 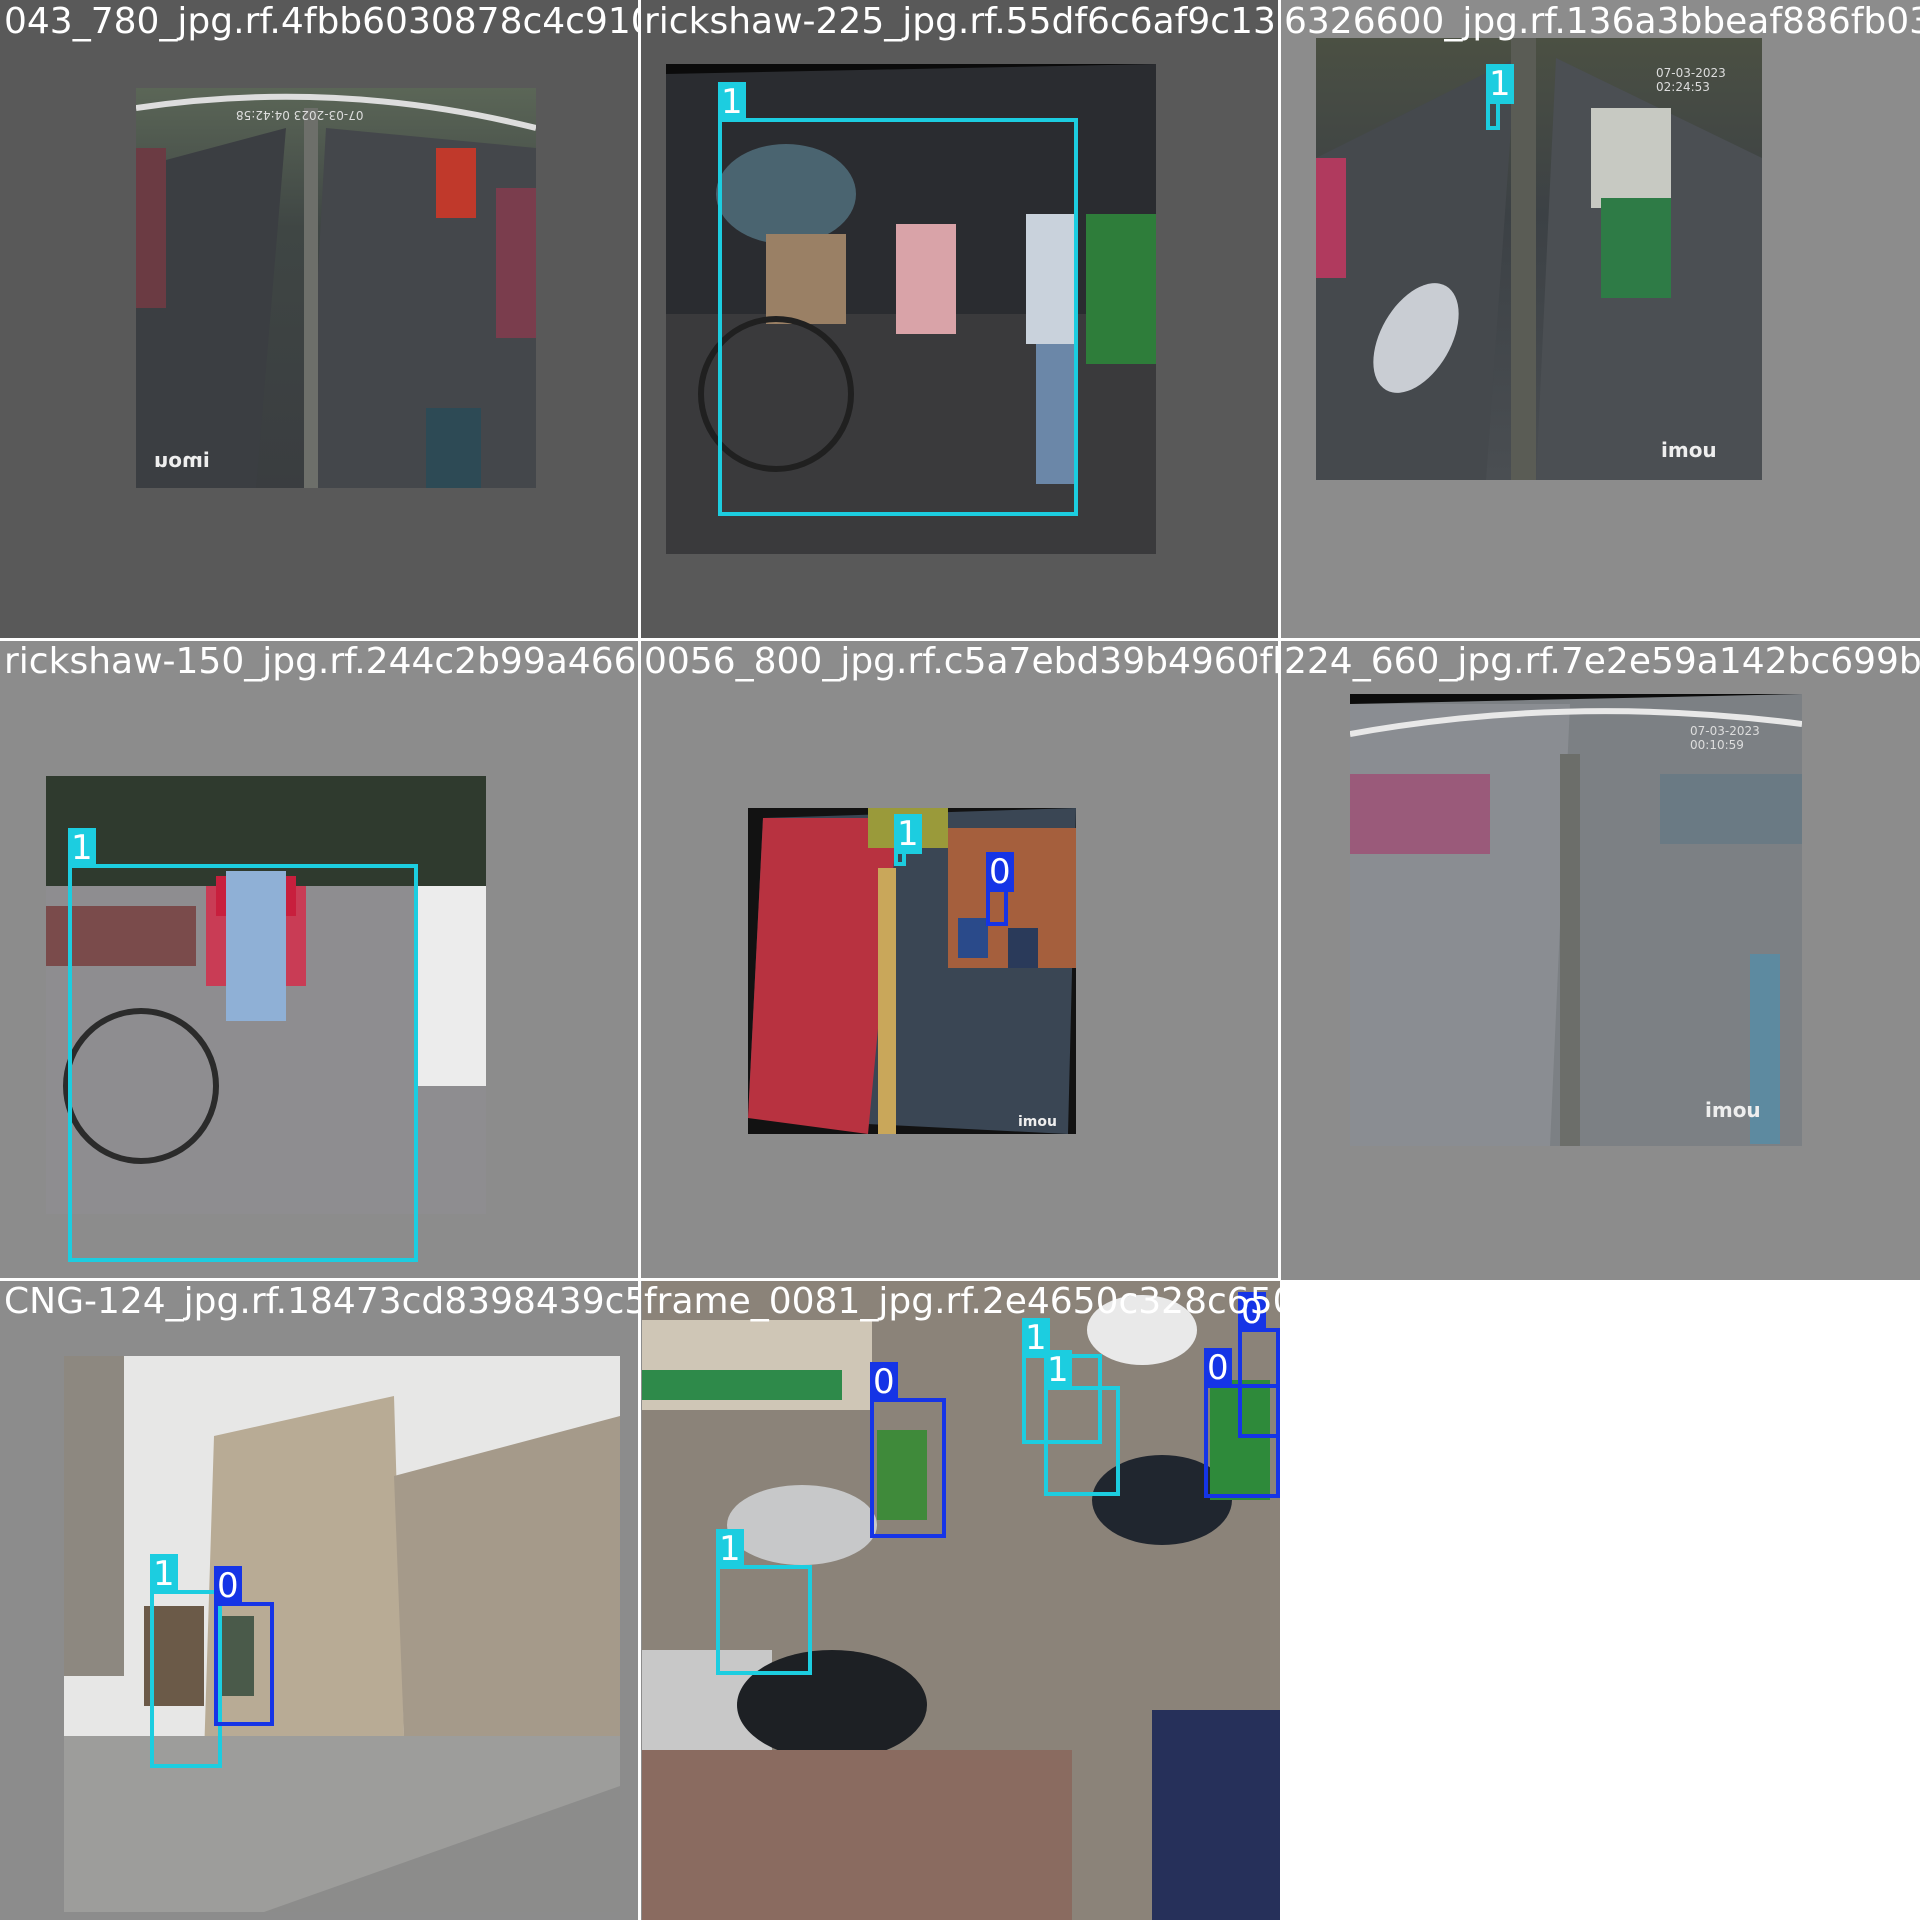 I want to click on mosaic-tile: CNG-124_jpg.rf.18473cd8398439c55e 1 0, so click(x=320, y=1600).